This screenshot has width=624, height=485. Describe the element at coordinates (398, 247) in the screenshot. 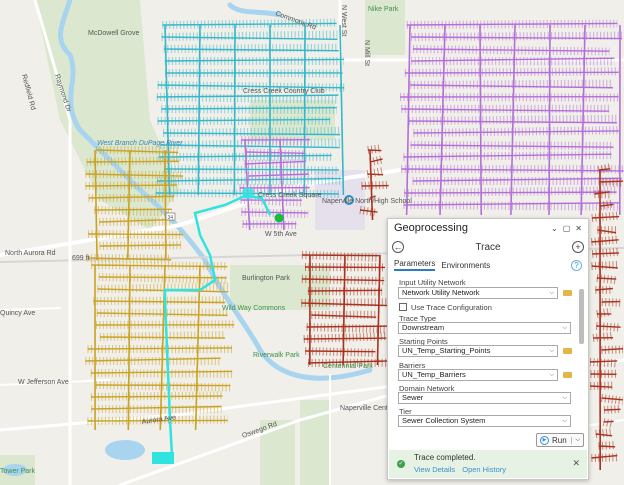

I see `back-arrow-icon: ←` at that location.